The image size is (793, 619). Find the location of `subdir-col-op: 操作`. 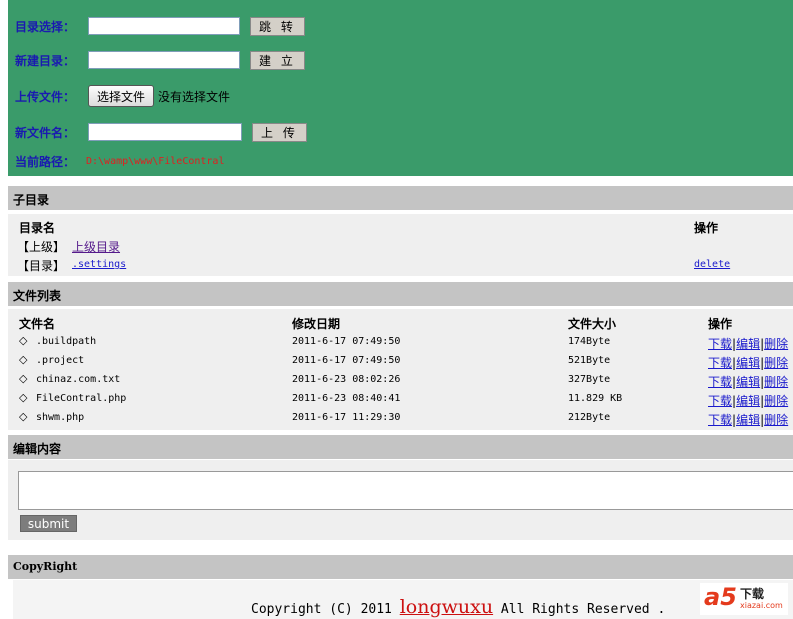

subdir-col-op: 操作 is located at coordinates (706, 228).